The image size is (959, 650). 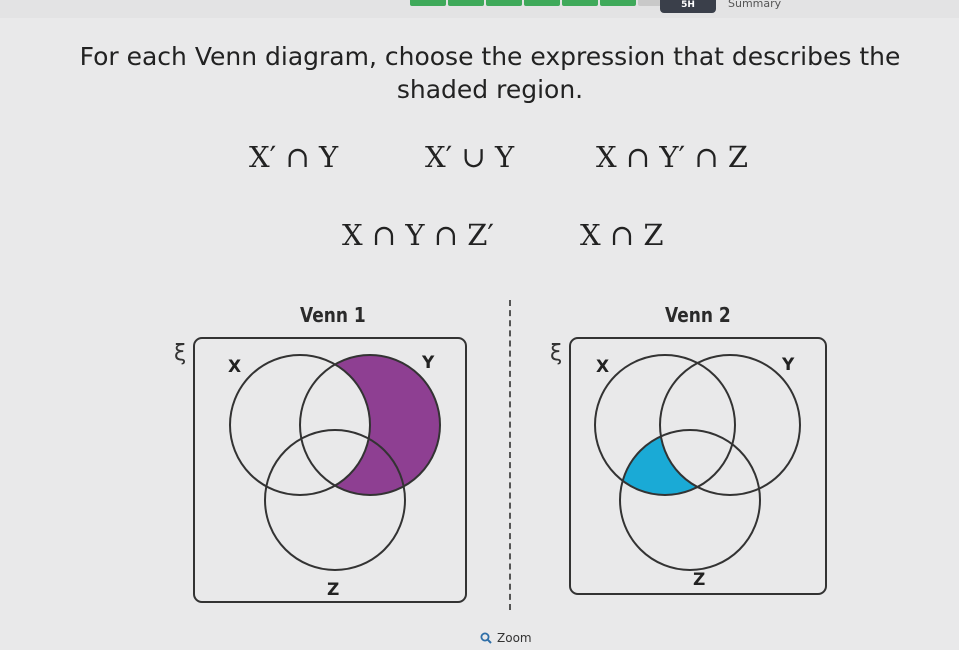 What do you see at coordinates (688, 6) in the screenshot?
I see `tab-current-task: 5H` at bounding box center [688, 6].